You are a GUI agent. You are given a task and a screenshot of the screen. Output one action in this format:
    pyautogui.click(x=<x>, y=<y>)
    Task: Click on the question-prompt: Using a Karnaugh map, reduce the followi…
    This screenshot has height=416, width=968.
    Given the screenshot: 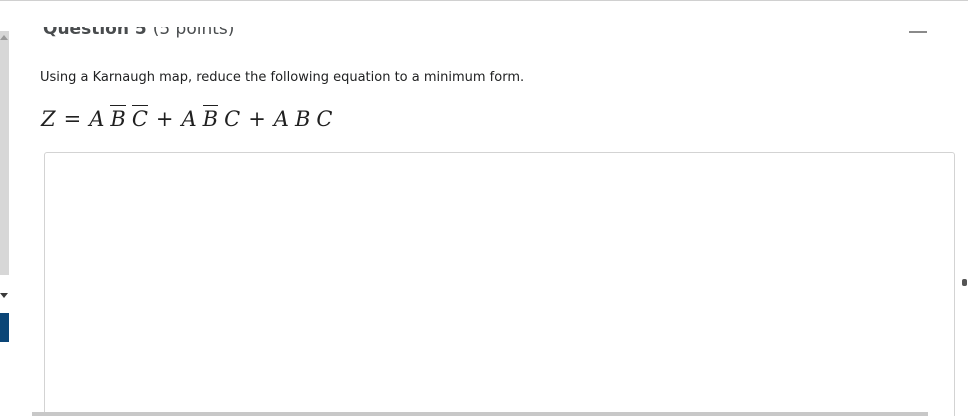 What is the action you would take?
    pyautogui.click(x=282, y=77)
    